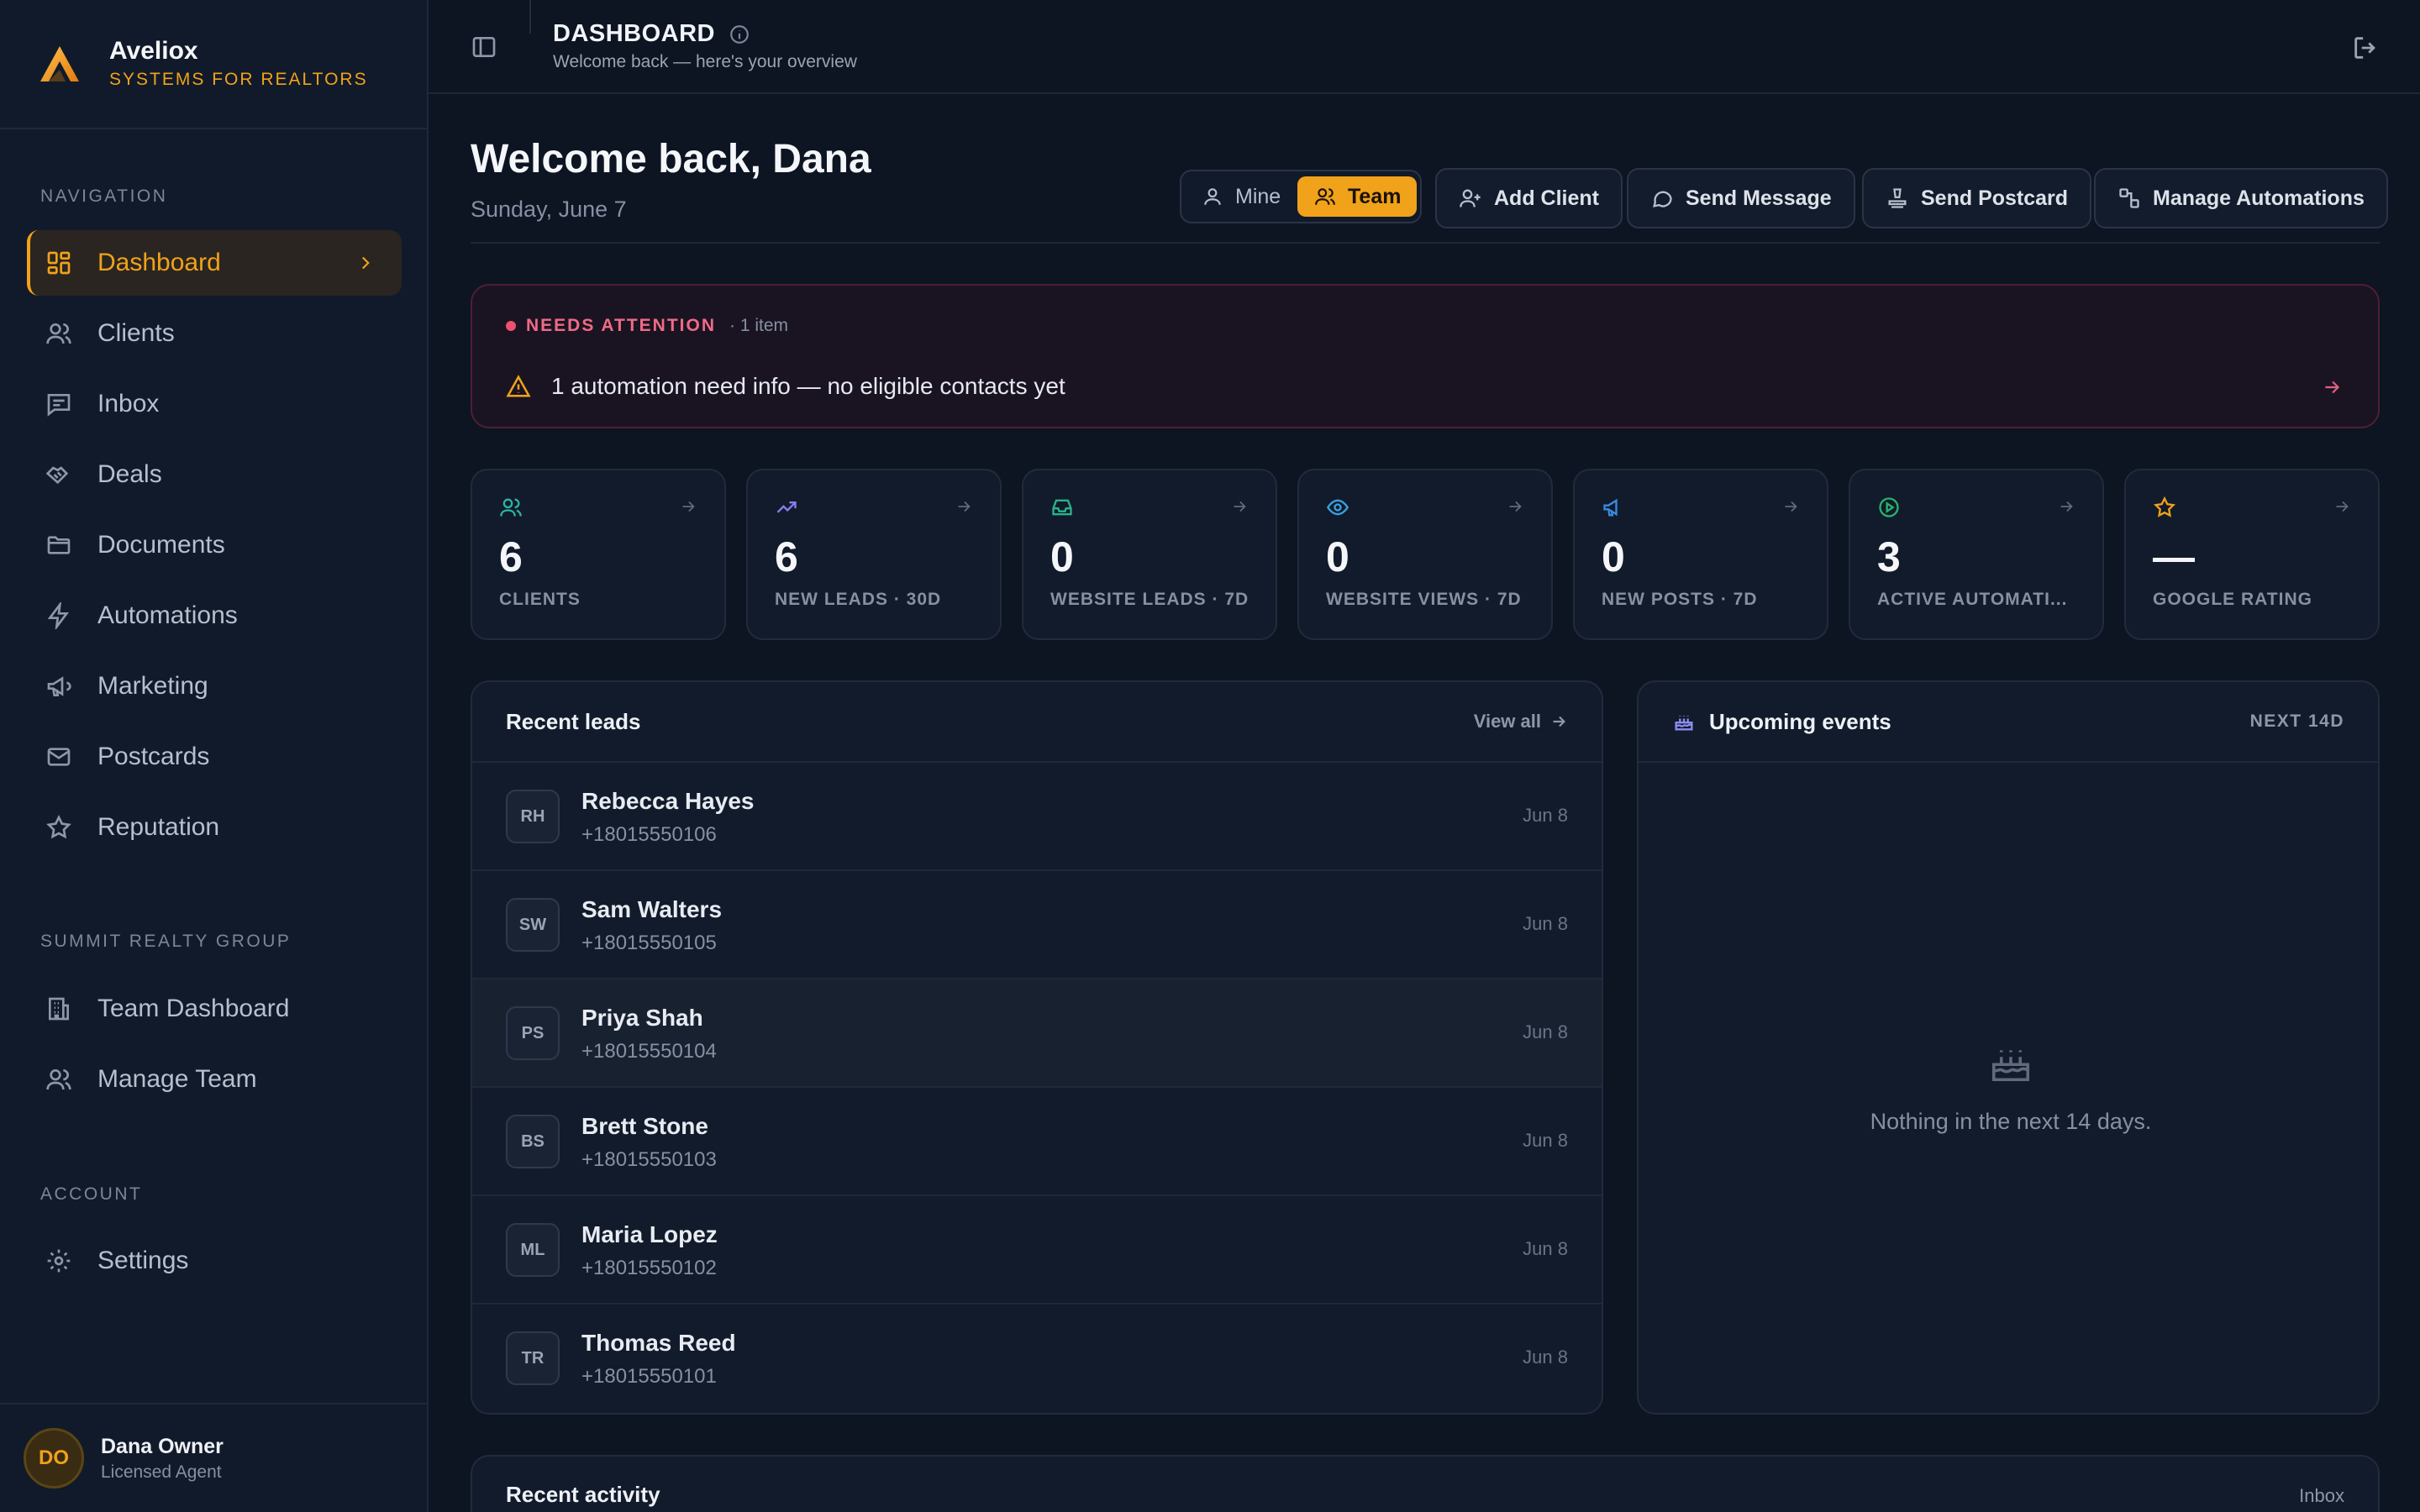 Image resolution: width=2420 pixels, height=1512 pixels. What do you see at coordinates (129, 474) in the screenshot?
I see `sidebar-item-label: Deals` at bounding box center [129, 474].